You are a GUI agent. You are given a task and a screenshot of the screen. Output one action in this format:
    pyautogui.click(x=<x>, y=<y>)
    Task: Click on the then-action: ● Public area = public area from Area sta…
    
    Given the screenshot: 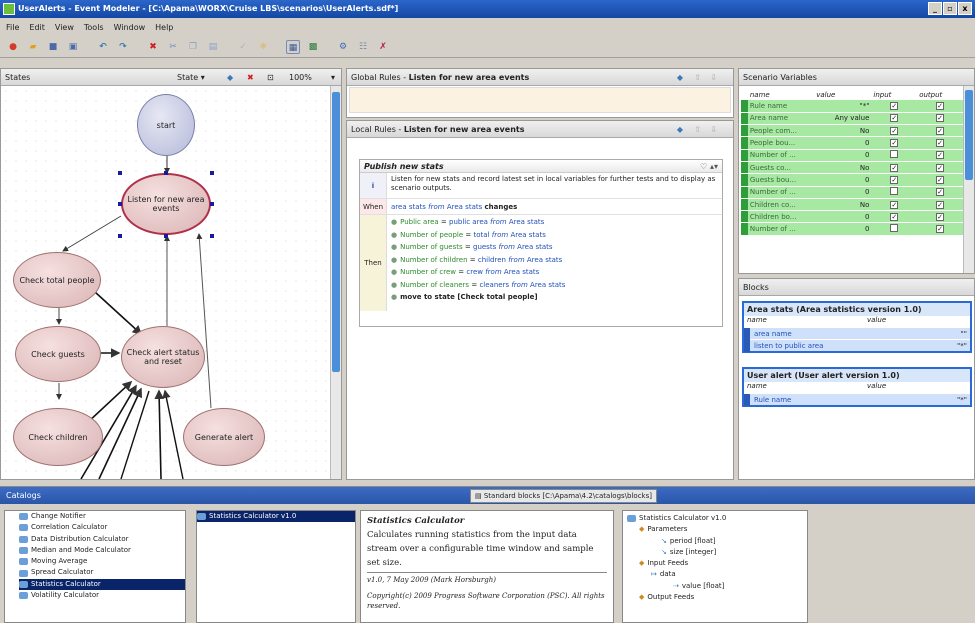 What is the action you would take?
    pyautogui.click(x=554, y=222)
    